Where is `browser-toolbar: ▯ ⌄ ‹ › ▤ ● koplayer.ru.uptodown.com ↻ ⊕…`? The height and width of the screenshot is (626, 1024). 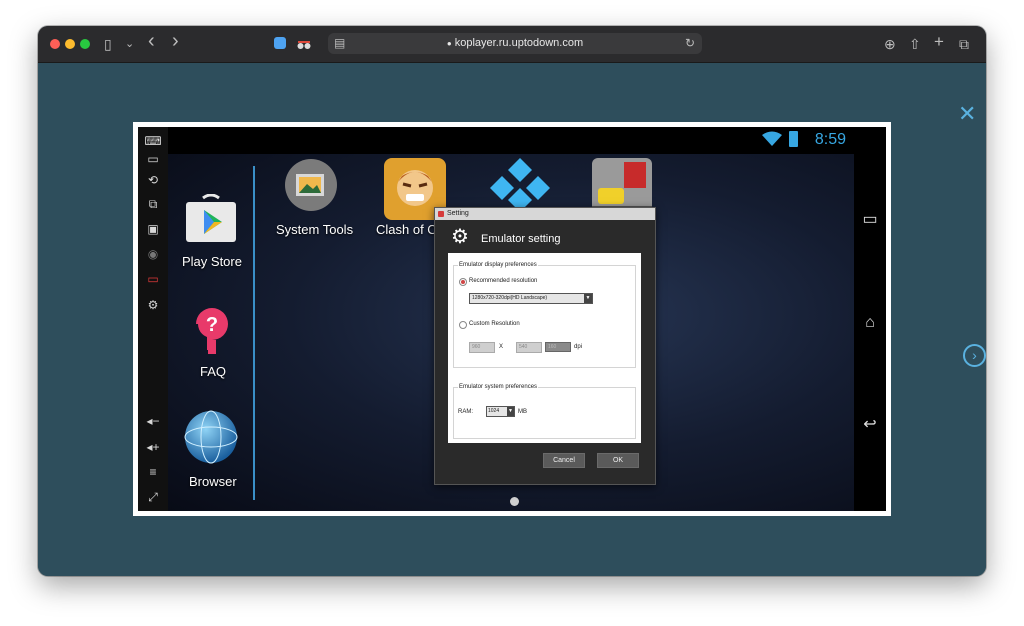 browser-toolbar: ▯ ⌄ ‹ › ▤ ● koplayer.ru.uptodown.com ↻ ⊕… is located at coordinates (512, 44).